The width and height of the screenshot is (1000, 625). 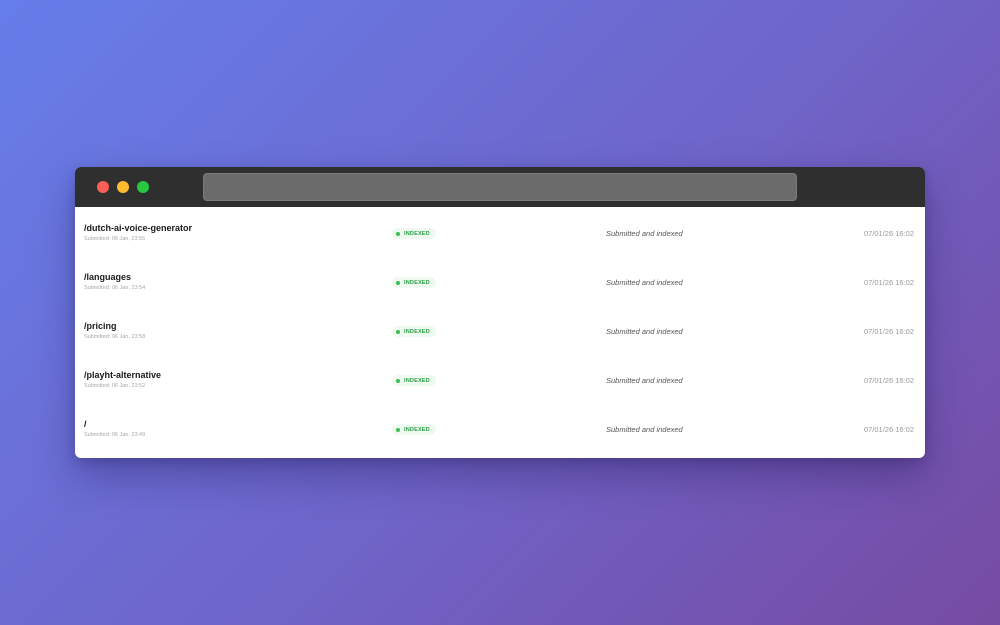 I want to click on submitted-time: Submitted: 06 Jan, 23:55, so click(x=115, y=239).